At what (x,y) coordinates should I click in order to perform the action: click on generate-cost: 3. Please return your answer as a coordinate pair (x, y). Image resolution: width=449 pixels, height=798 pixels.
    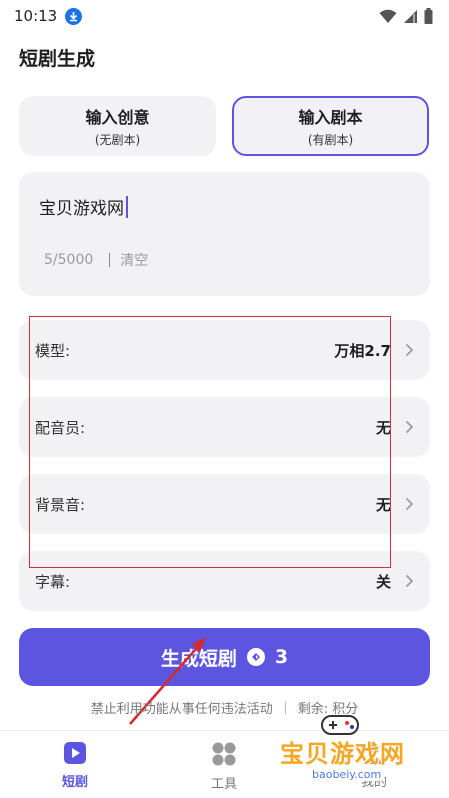
    Looking at the image, I should click on (281, 657).